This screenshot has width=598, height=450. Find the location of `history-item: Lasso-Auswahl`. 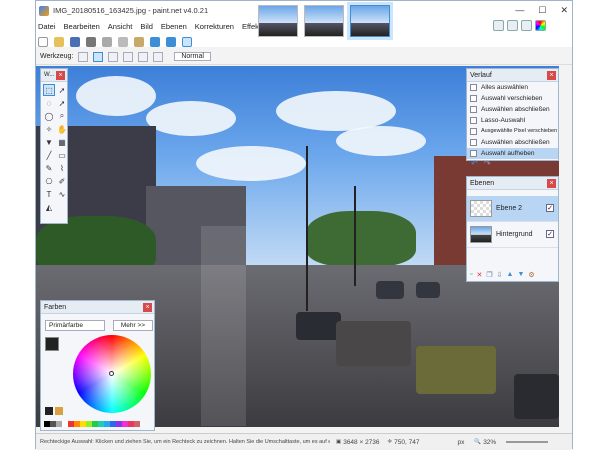

history-item: Lasso-Auswahl is located at coordinates (512, 120).